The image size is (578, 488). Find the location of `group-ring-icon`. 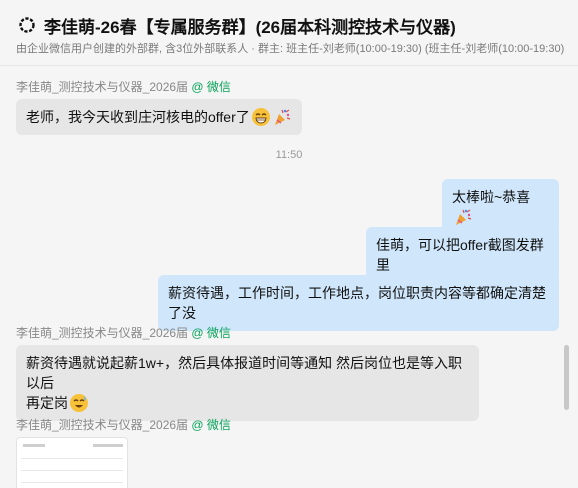

group-ring-icon is located at coordinates (27, 25).